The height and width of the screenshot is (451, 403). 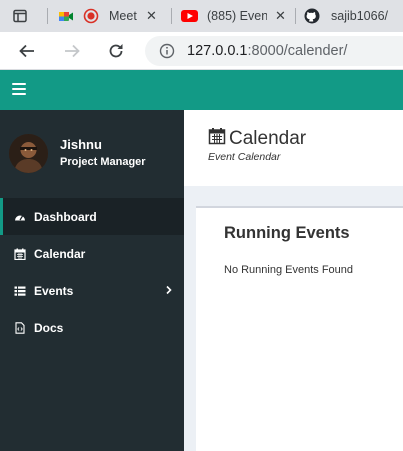 What do you see at coordinates (244, 157) in the screenshot?
I see `page-subtitle: Event Calendar` at bounding box center [244, 157].